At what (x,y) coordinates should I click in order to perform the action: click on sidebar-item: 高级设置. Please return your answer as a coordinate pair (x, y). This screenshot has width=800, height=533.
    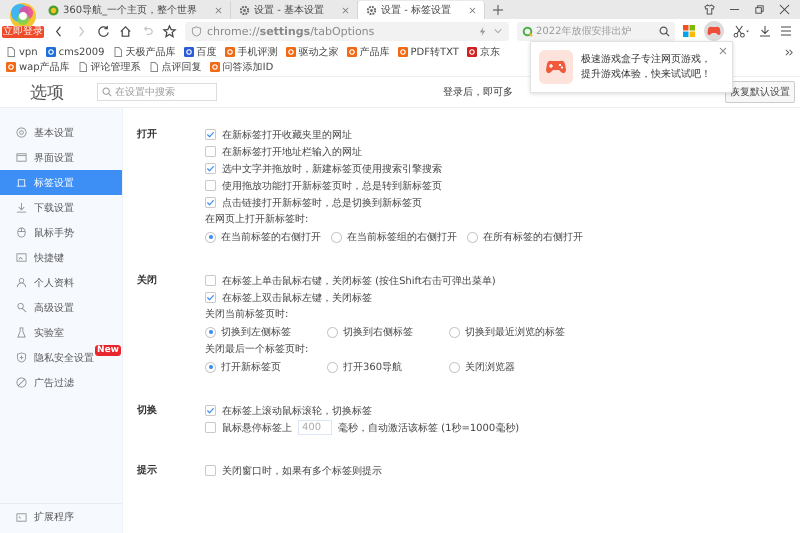
    Looking at the image, I should click on (61, 307).